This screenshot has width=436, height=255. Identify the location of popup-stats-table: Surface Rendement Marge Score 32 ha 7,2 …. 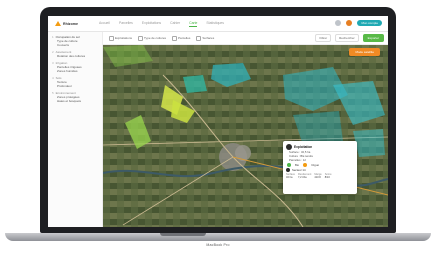
(310, 176).